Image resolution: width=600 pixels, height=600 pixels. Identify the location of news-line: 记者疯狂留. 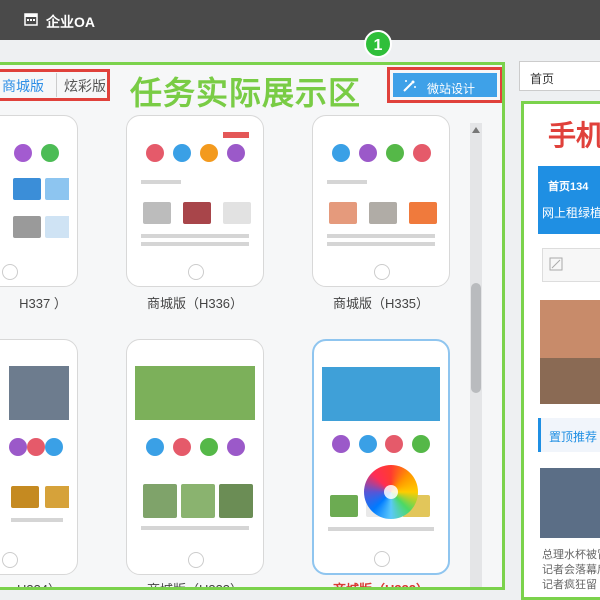
(571, 585).